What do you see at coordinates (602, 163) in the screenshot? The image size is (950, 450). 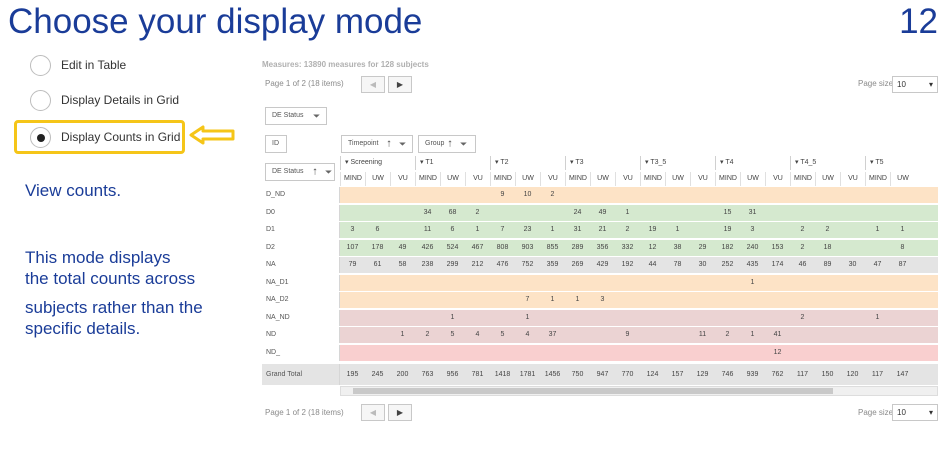 I see `column-group-header: ▾ T3` at bounding box center [602, 163].